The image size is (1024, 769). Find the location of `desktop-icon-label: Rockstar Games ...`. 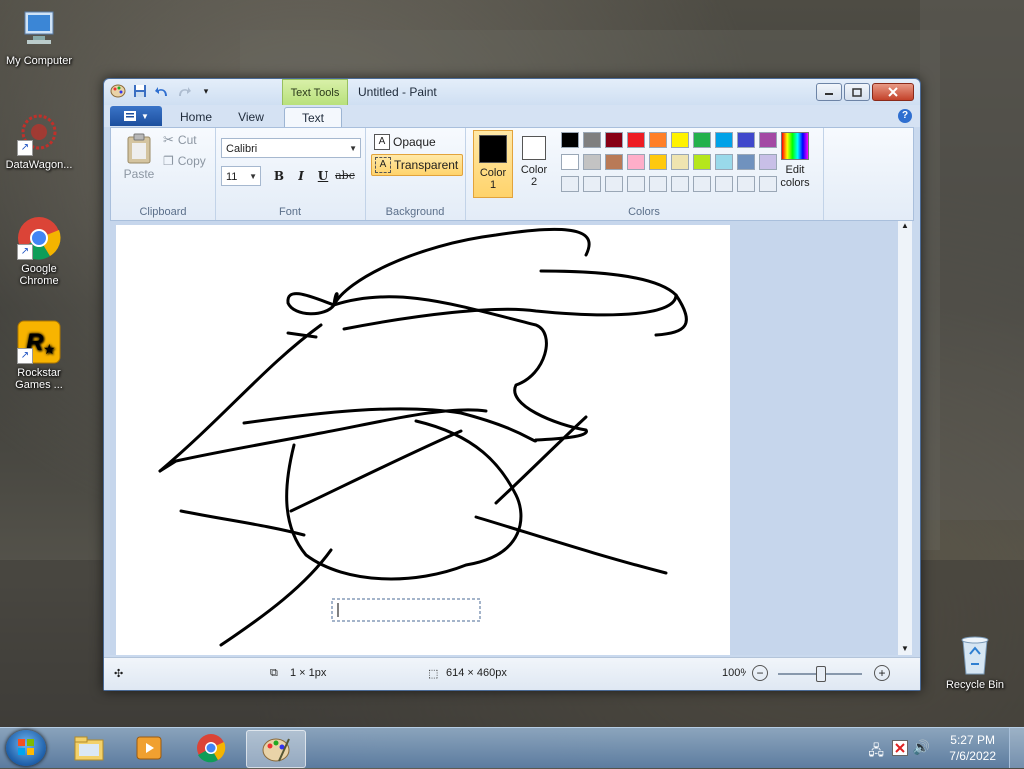

desktop-icon-label: Rockstar Games ... is located at coordinates (39, 379).